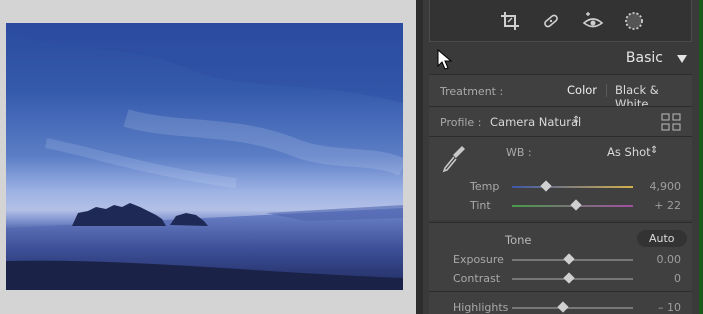  I want to click on tone-label: Tone, so click(518, 240).